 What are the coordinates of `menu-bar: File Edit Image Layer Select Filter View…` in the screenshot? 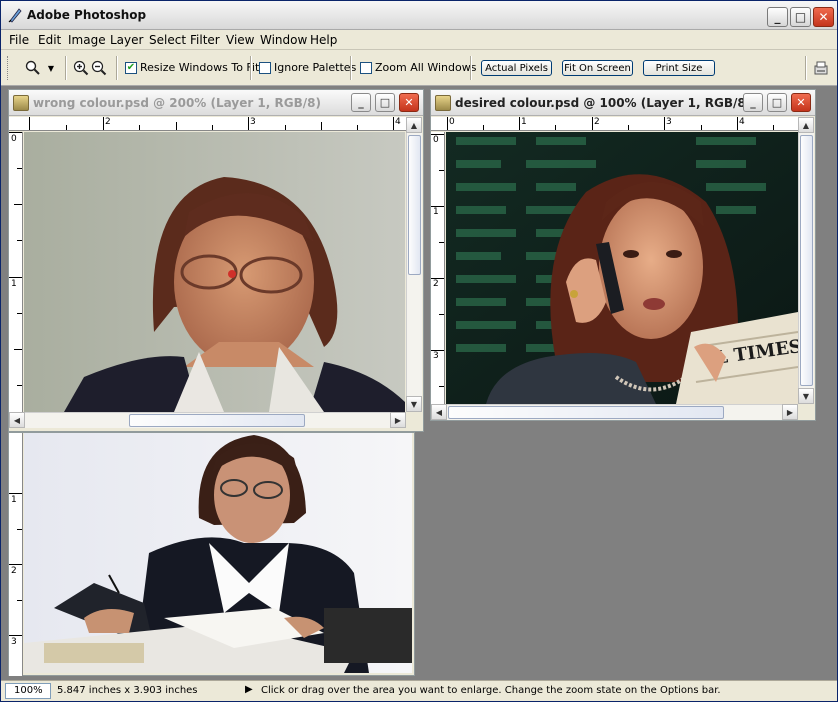 It's located at (419, 40).